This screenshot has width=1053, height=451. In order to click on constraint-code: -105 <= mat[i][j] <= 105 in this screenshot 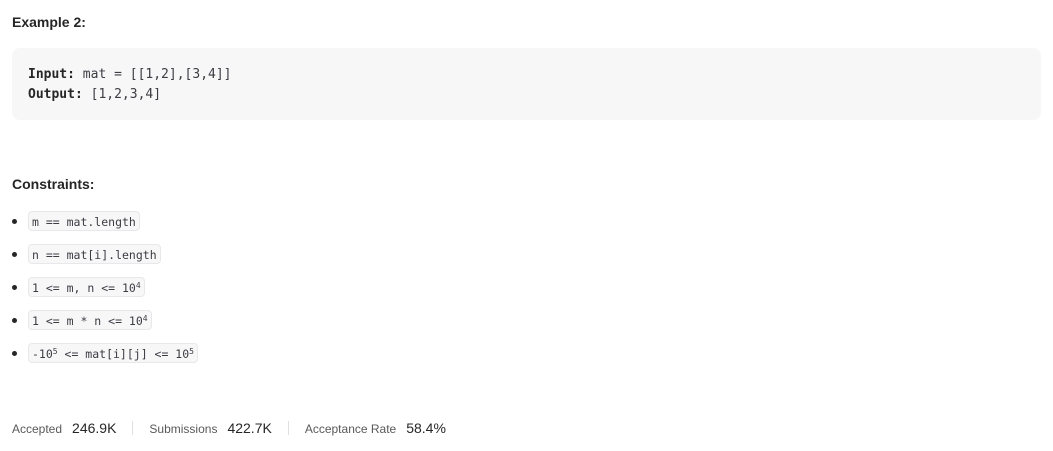, I will do `click(113, 353)`.